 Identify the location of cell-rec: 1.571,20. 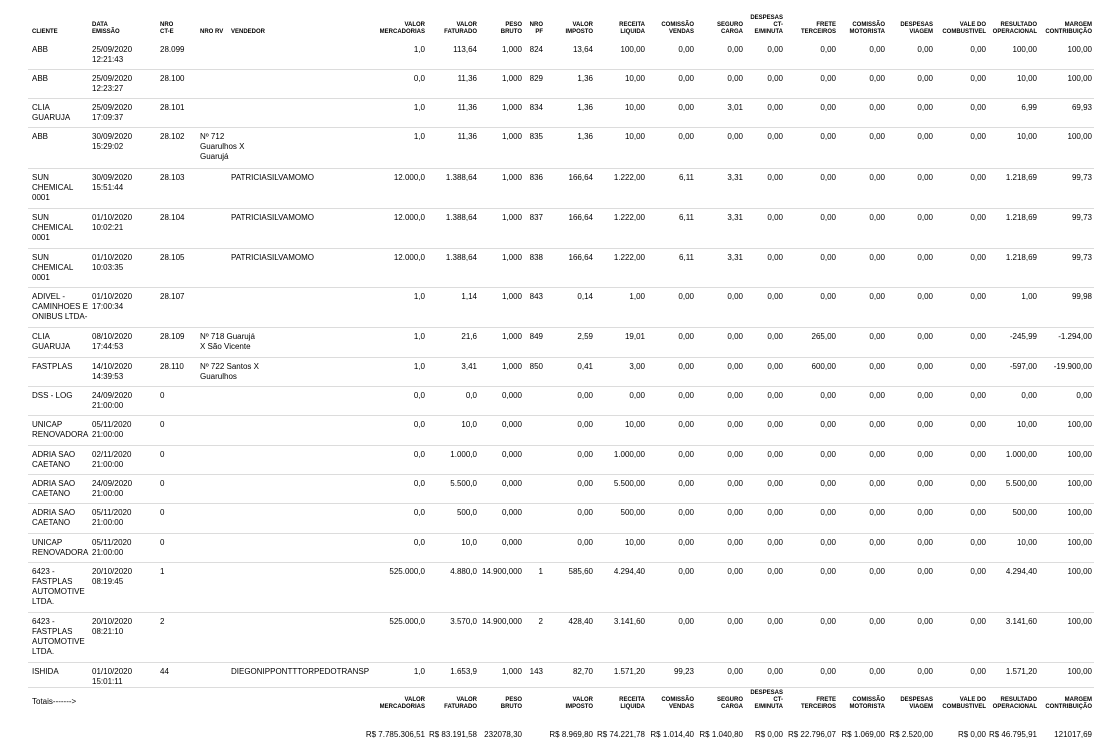
(629, 671).